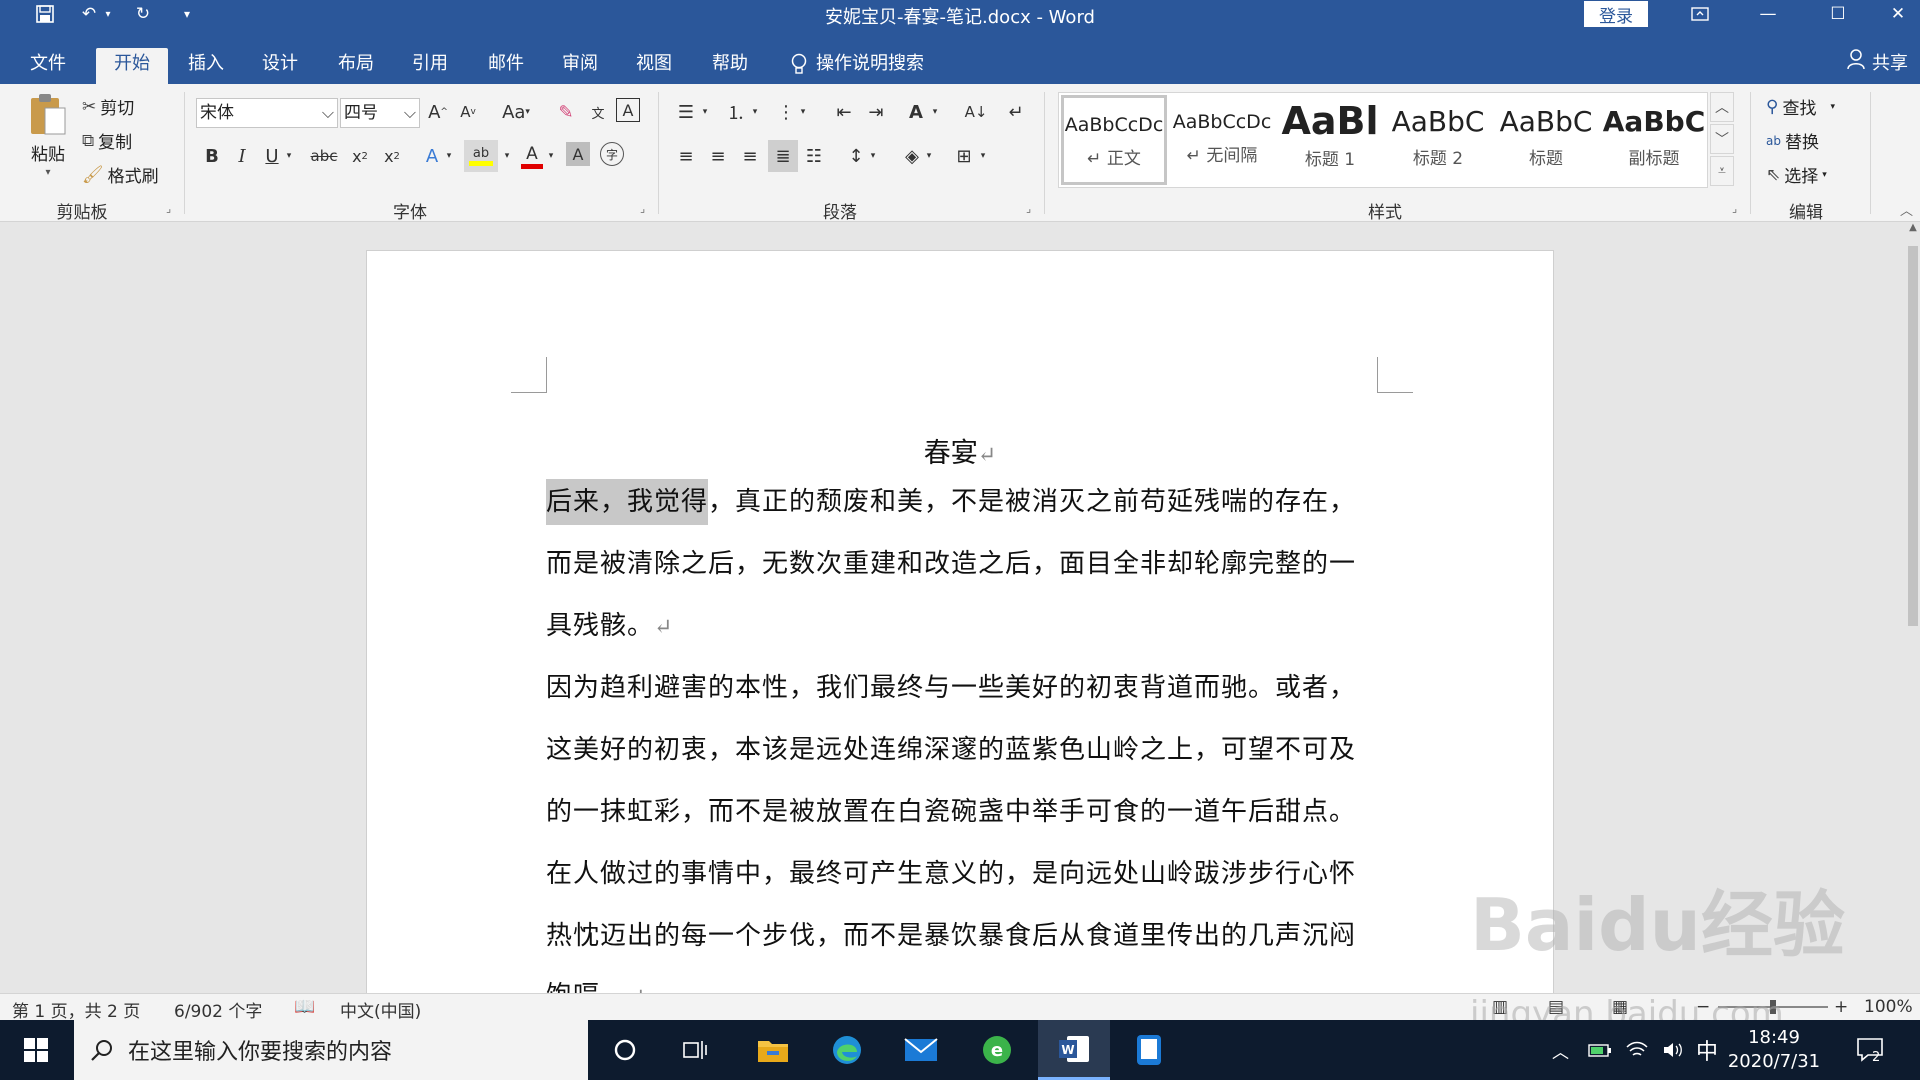 This screenshot has width=1920, height=1080. I want to click on text-effects-dropdown-icon: ▾, so click(449, 156).